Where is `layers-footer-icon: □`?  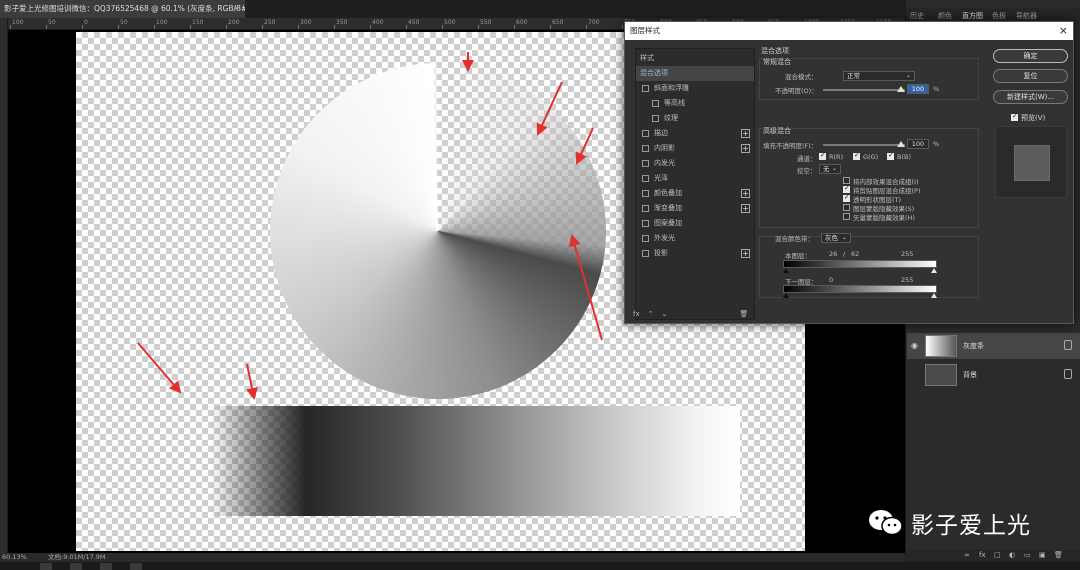
layers-footer-icon: □ is located at coordinates (997, 555).